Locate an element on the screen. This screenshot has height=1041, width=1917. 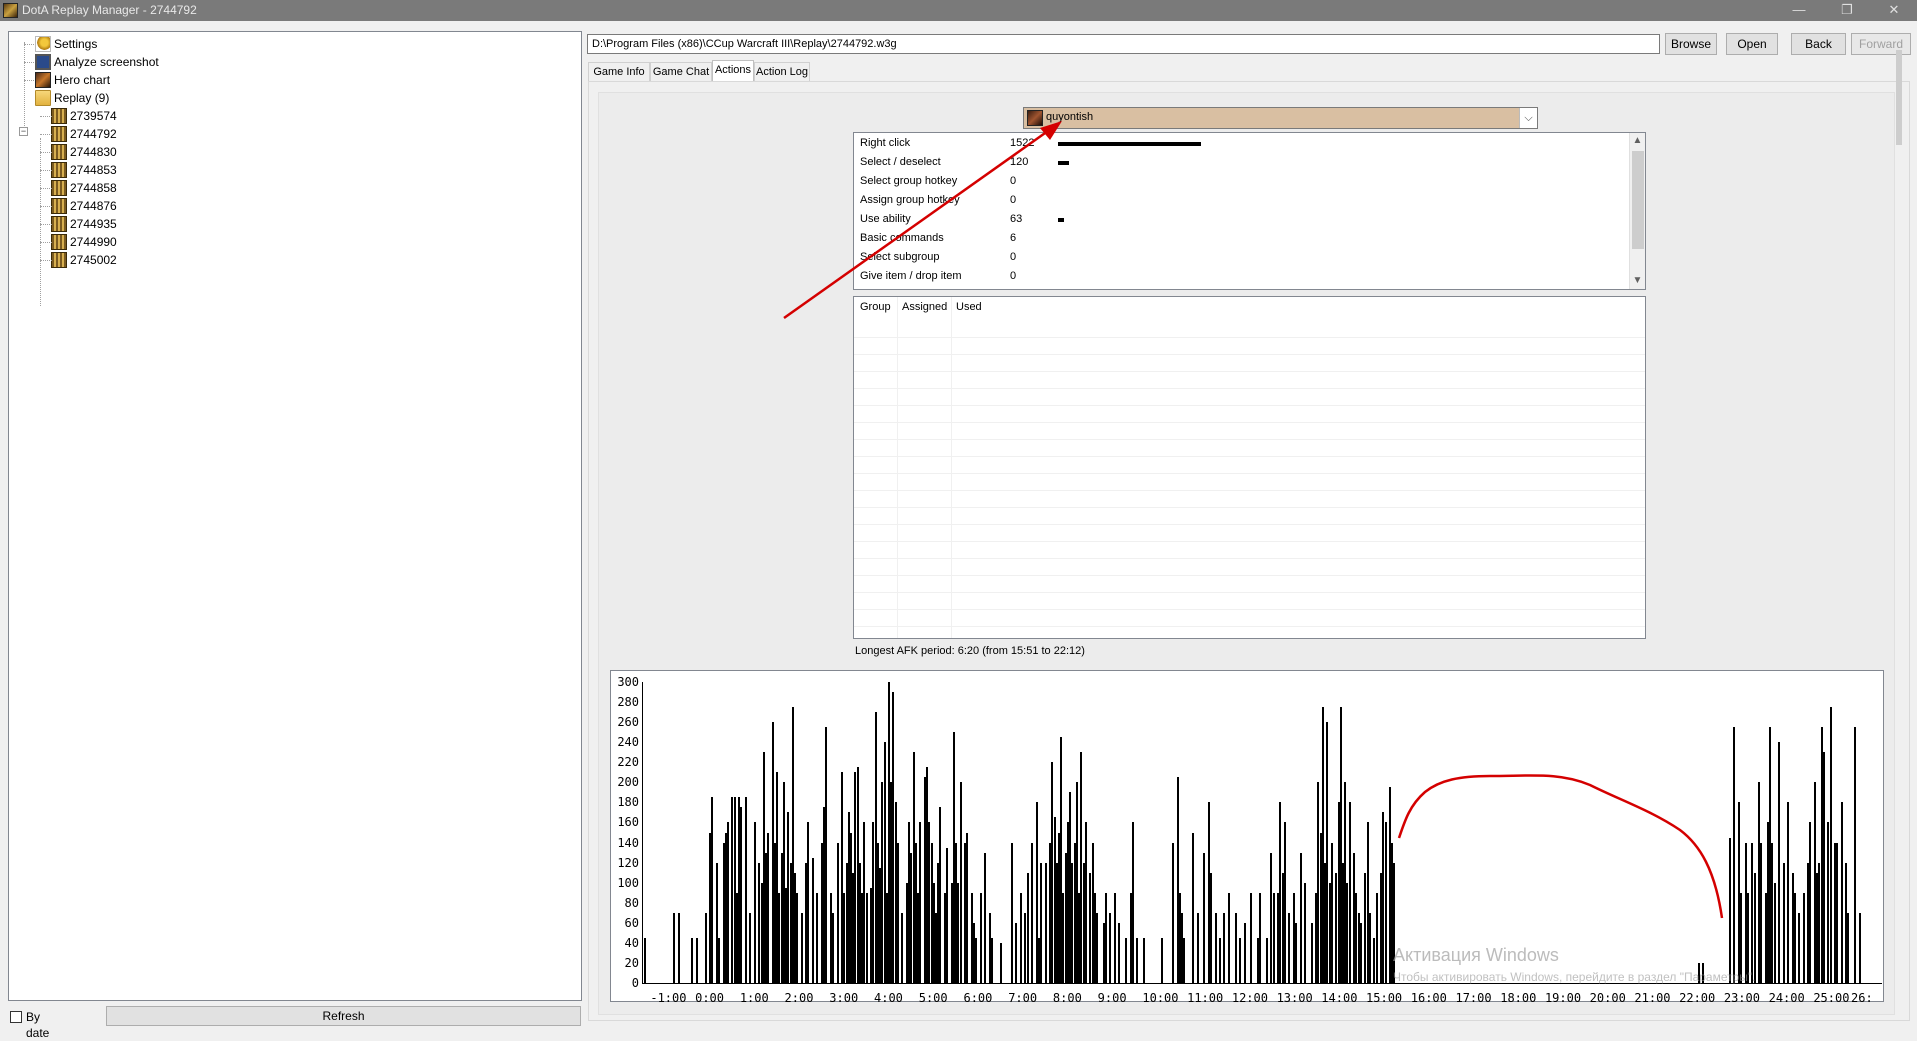
tab-game-info: Game Info is located at coordinates (619, 72).